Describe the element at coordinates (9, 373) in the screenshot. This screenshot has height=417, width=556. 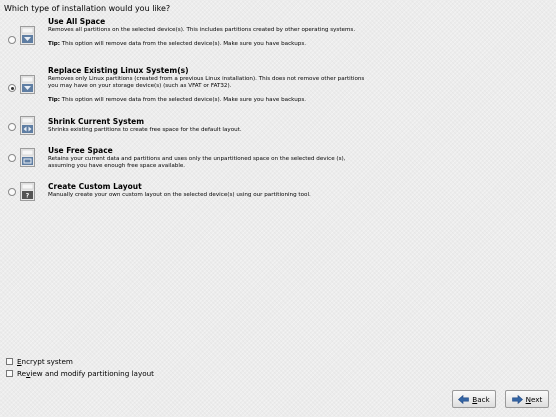
I see `review-checkbox-box` at that location.